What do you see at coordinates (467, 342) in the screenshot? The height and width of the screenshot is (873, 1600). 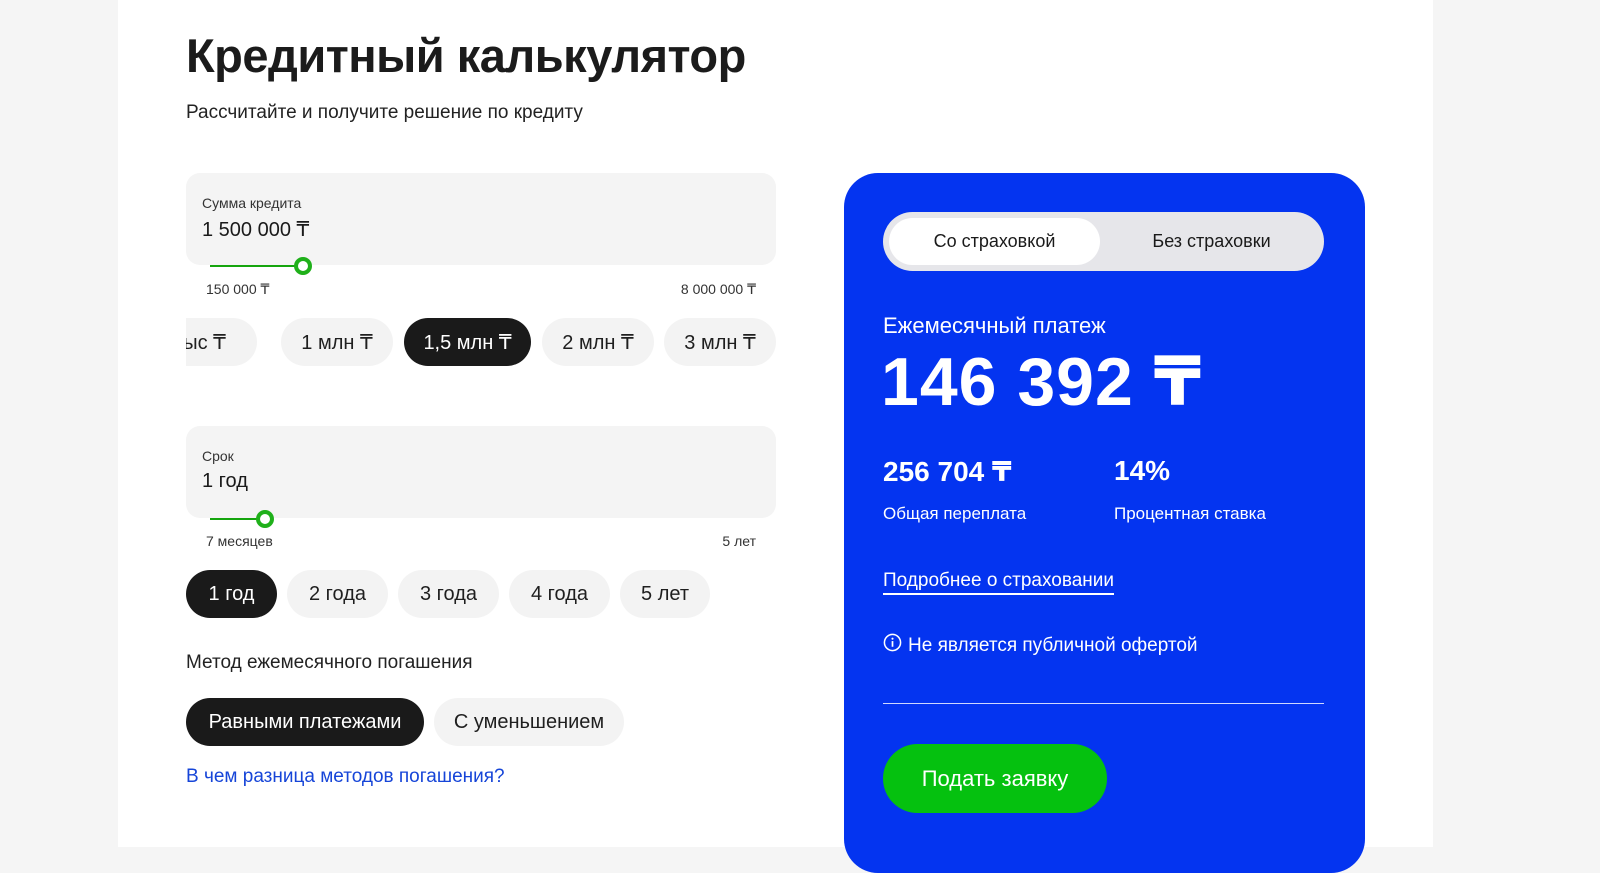 I see `amount-chip-1-5m: 1,5 млн ₸` at bounding box center [467, 342].